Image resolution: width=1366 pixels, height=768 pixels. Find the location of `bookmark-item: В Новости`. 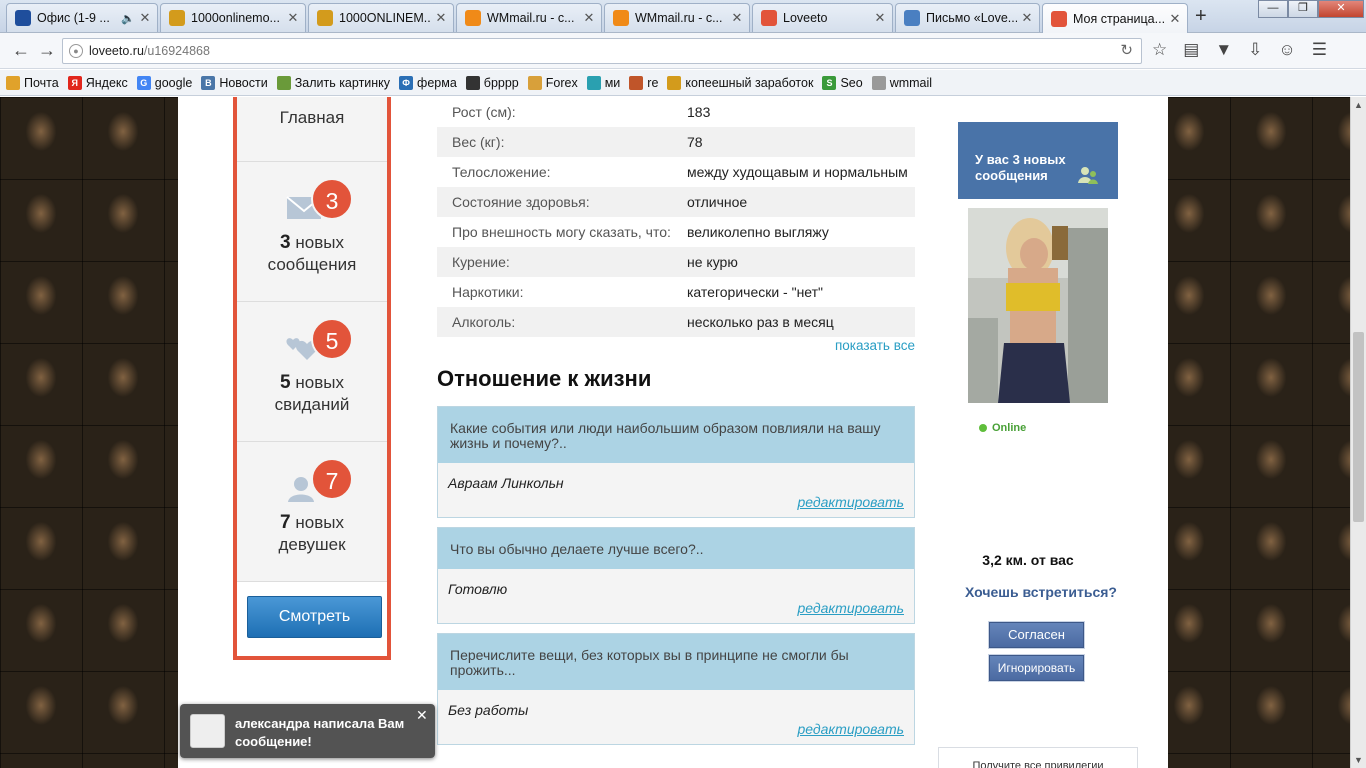

bookmark-item: В Новости is located at coordinates (234, 82).